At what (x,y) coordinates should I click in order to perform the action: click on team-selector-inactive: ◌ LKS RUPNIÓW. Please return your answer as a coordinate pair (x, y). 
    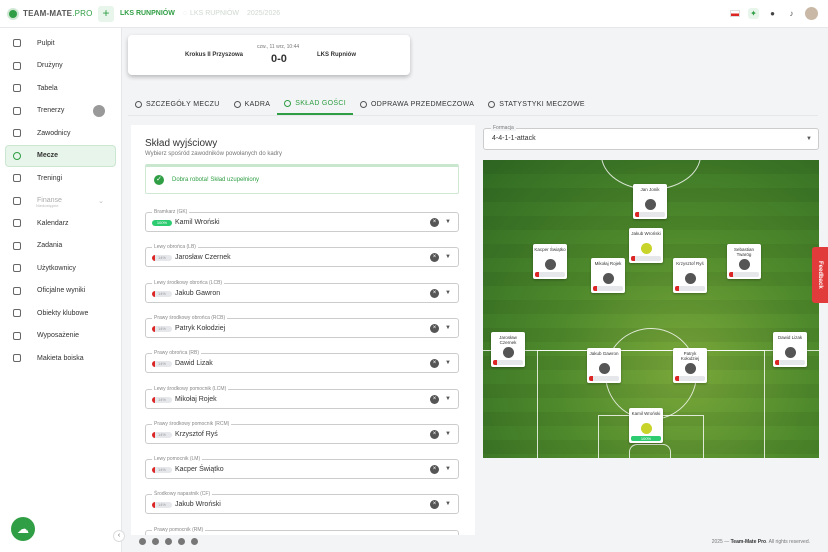
    Looking at the image, I should click on (211, 13).